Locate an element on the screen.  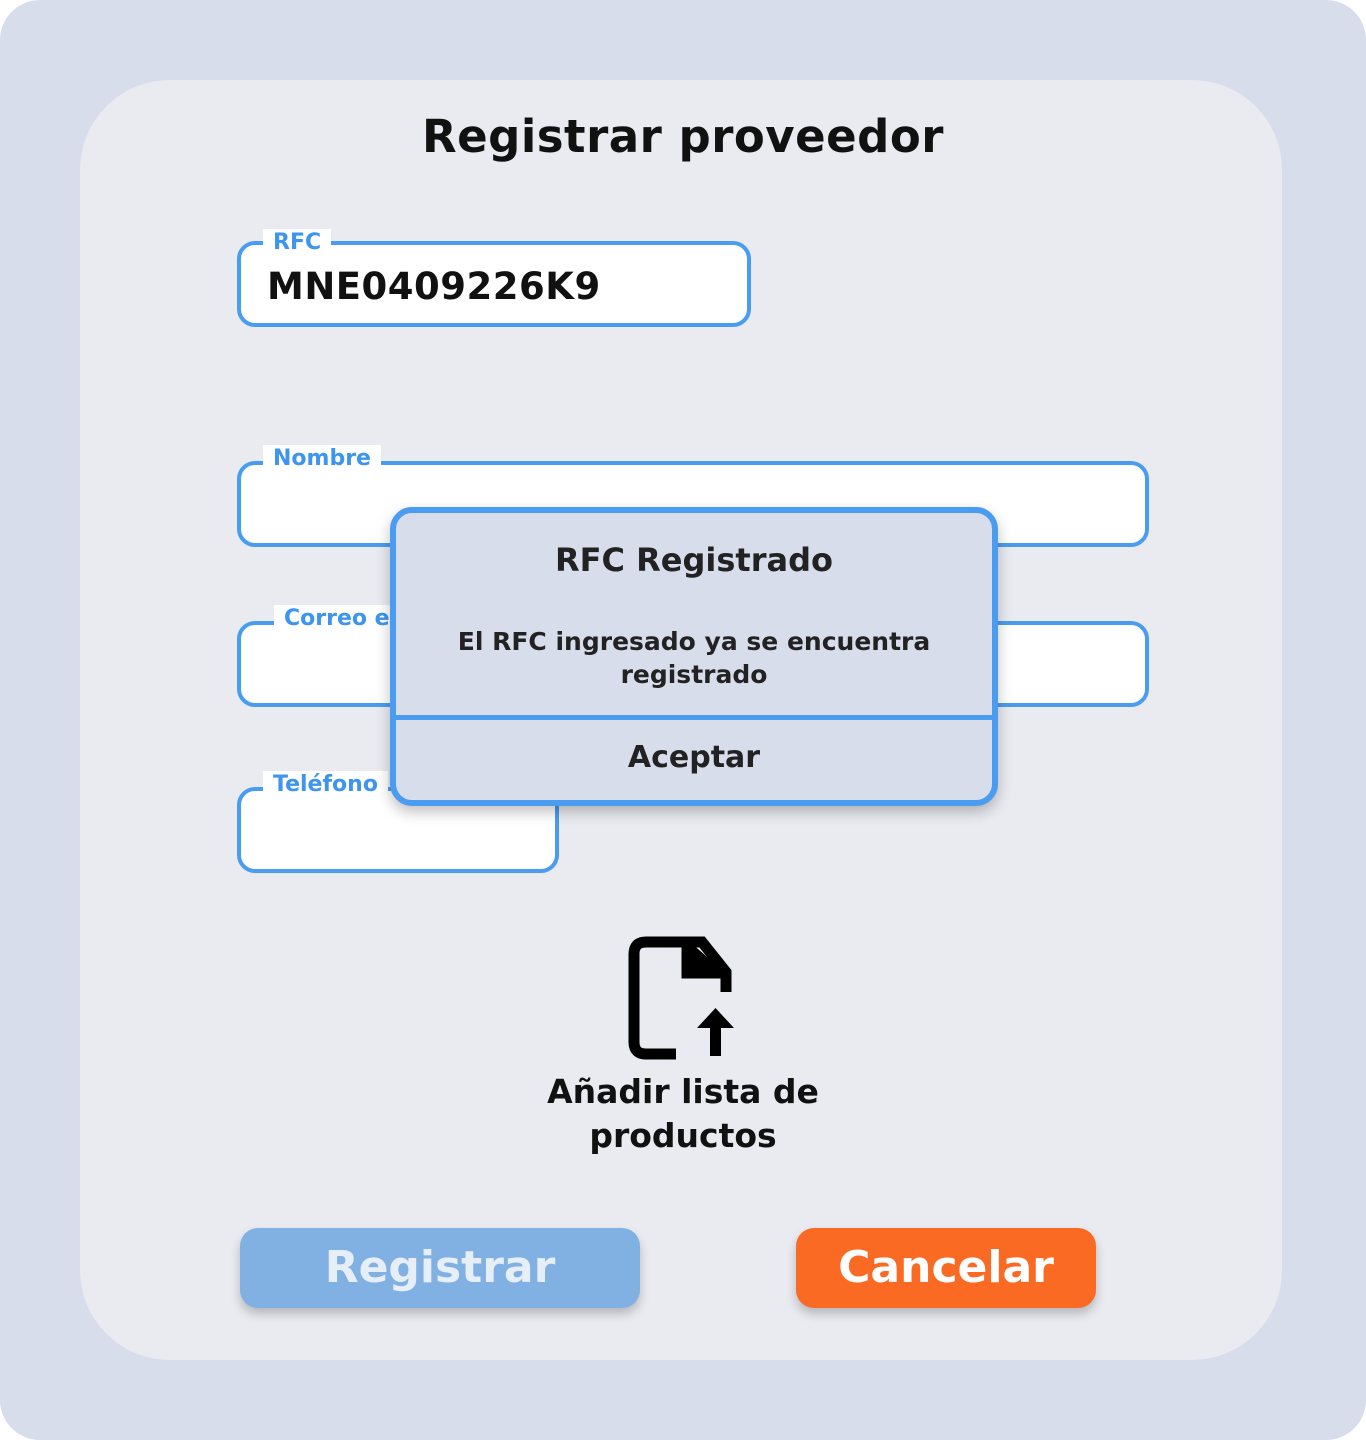
upload-label: Añadir lista de productos is located at coordinates (683, 1114).